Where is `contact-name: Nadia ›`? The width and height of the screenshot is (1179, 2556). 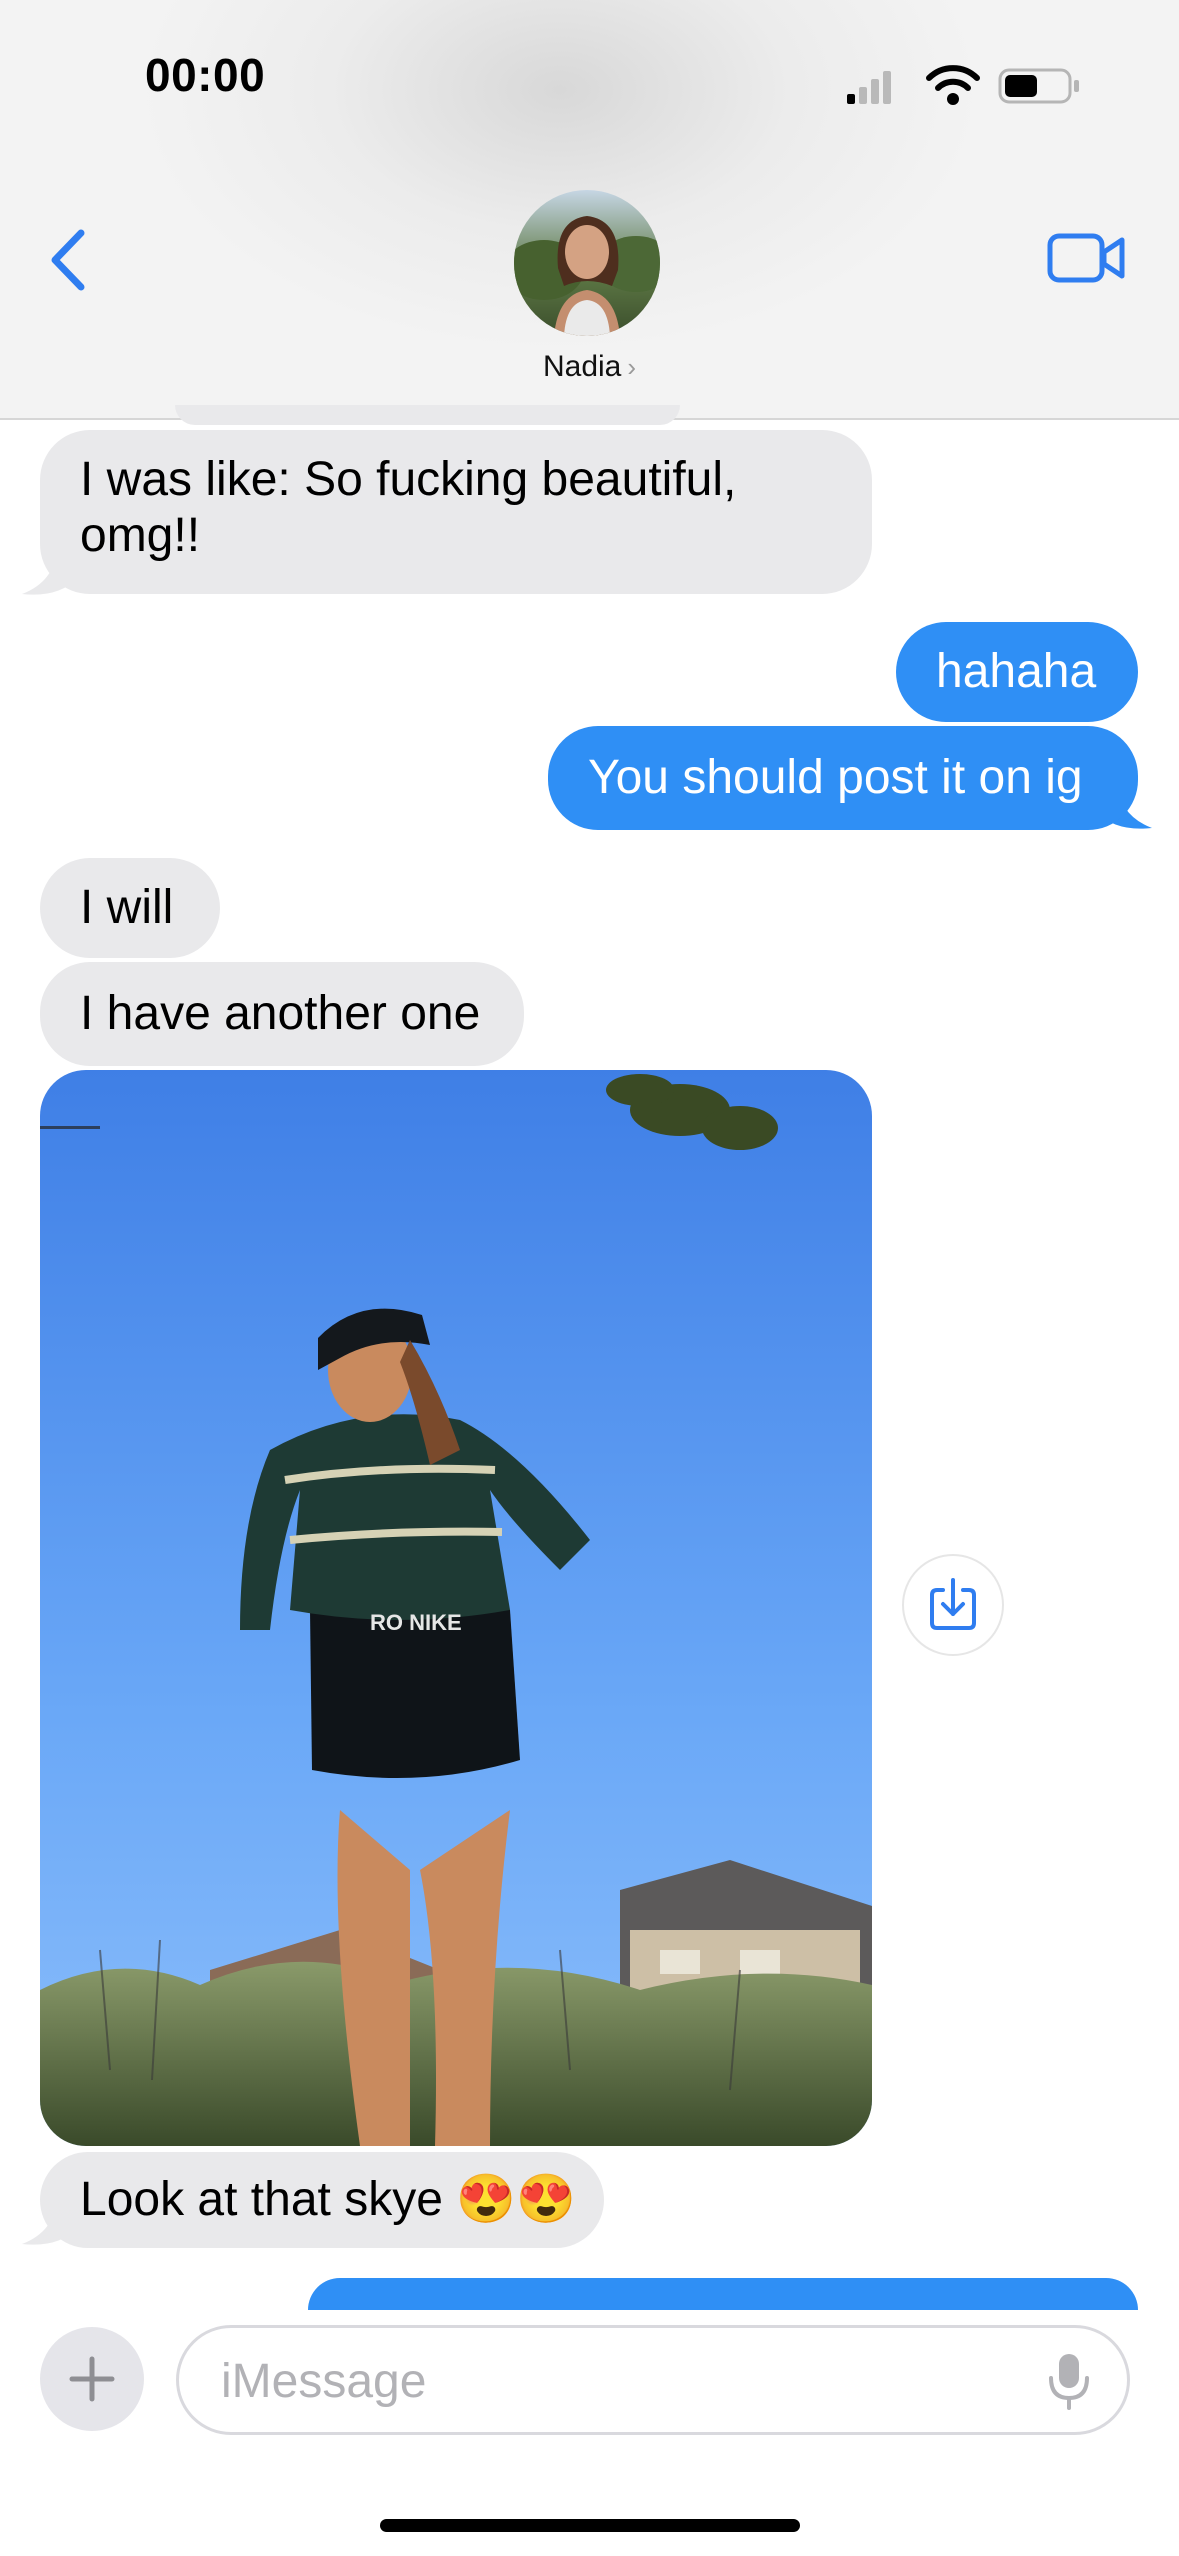 contact-name: Nadia › is located at coordinates (589, 367).